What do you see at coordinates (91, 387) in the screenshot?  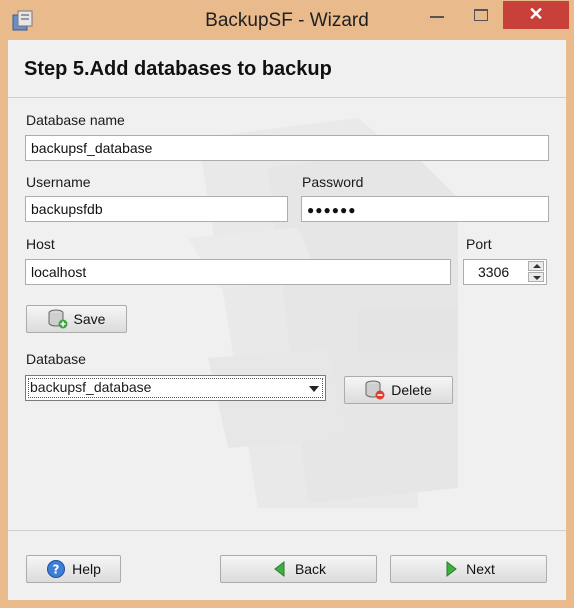 I see `database-selected-value: backupsf_database` at bounding box center [91, 387].